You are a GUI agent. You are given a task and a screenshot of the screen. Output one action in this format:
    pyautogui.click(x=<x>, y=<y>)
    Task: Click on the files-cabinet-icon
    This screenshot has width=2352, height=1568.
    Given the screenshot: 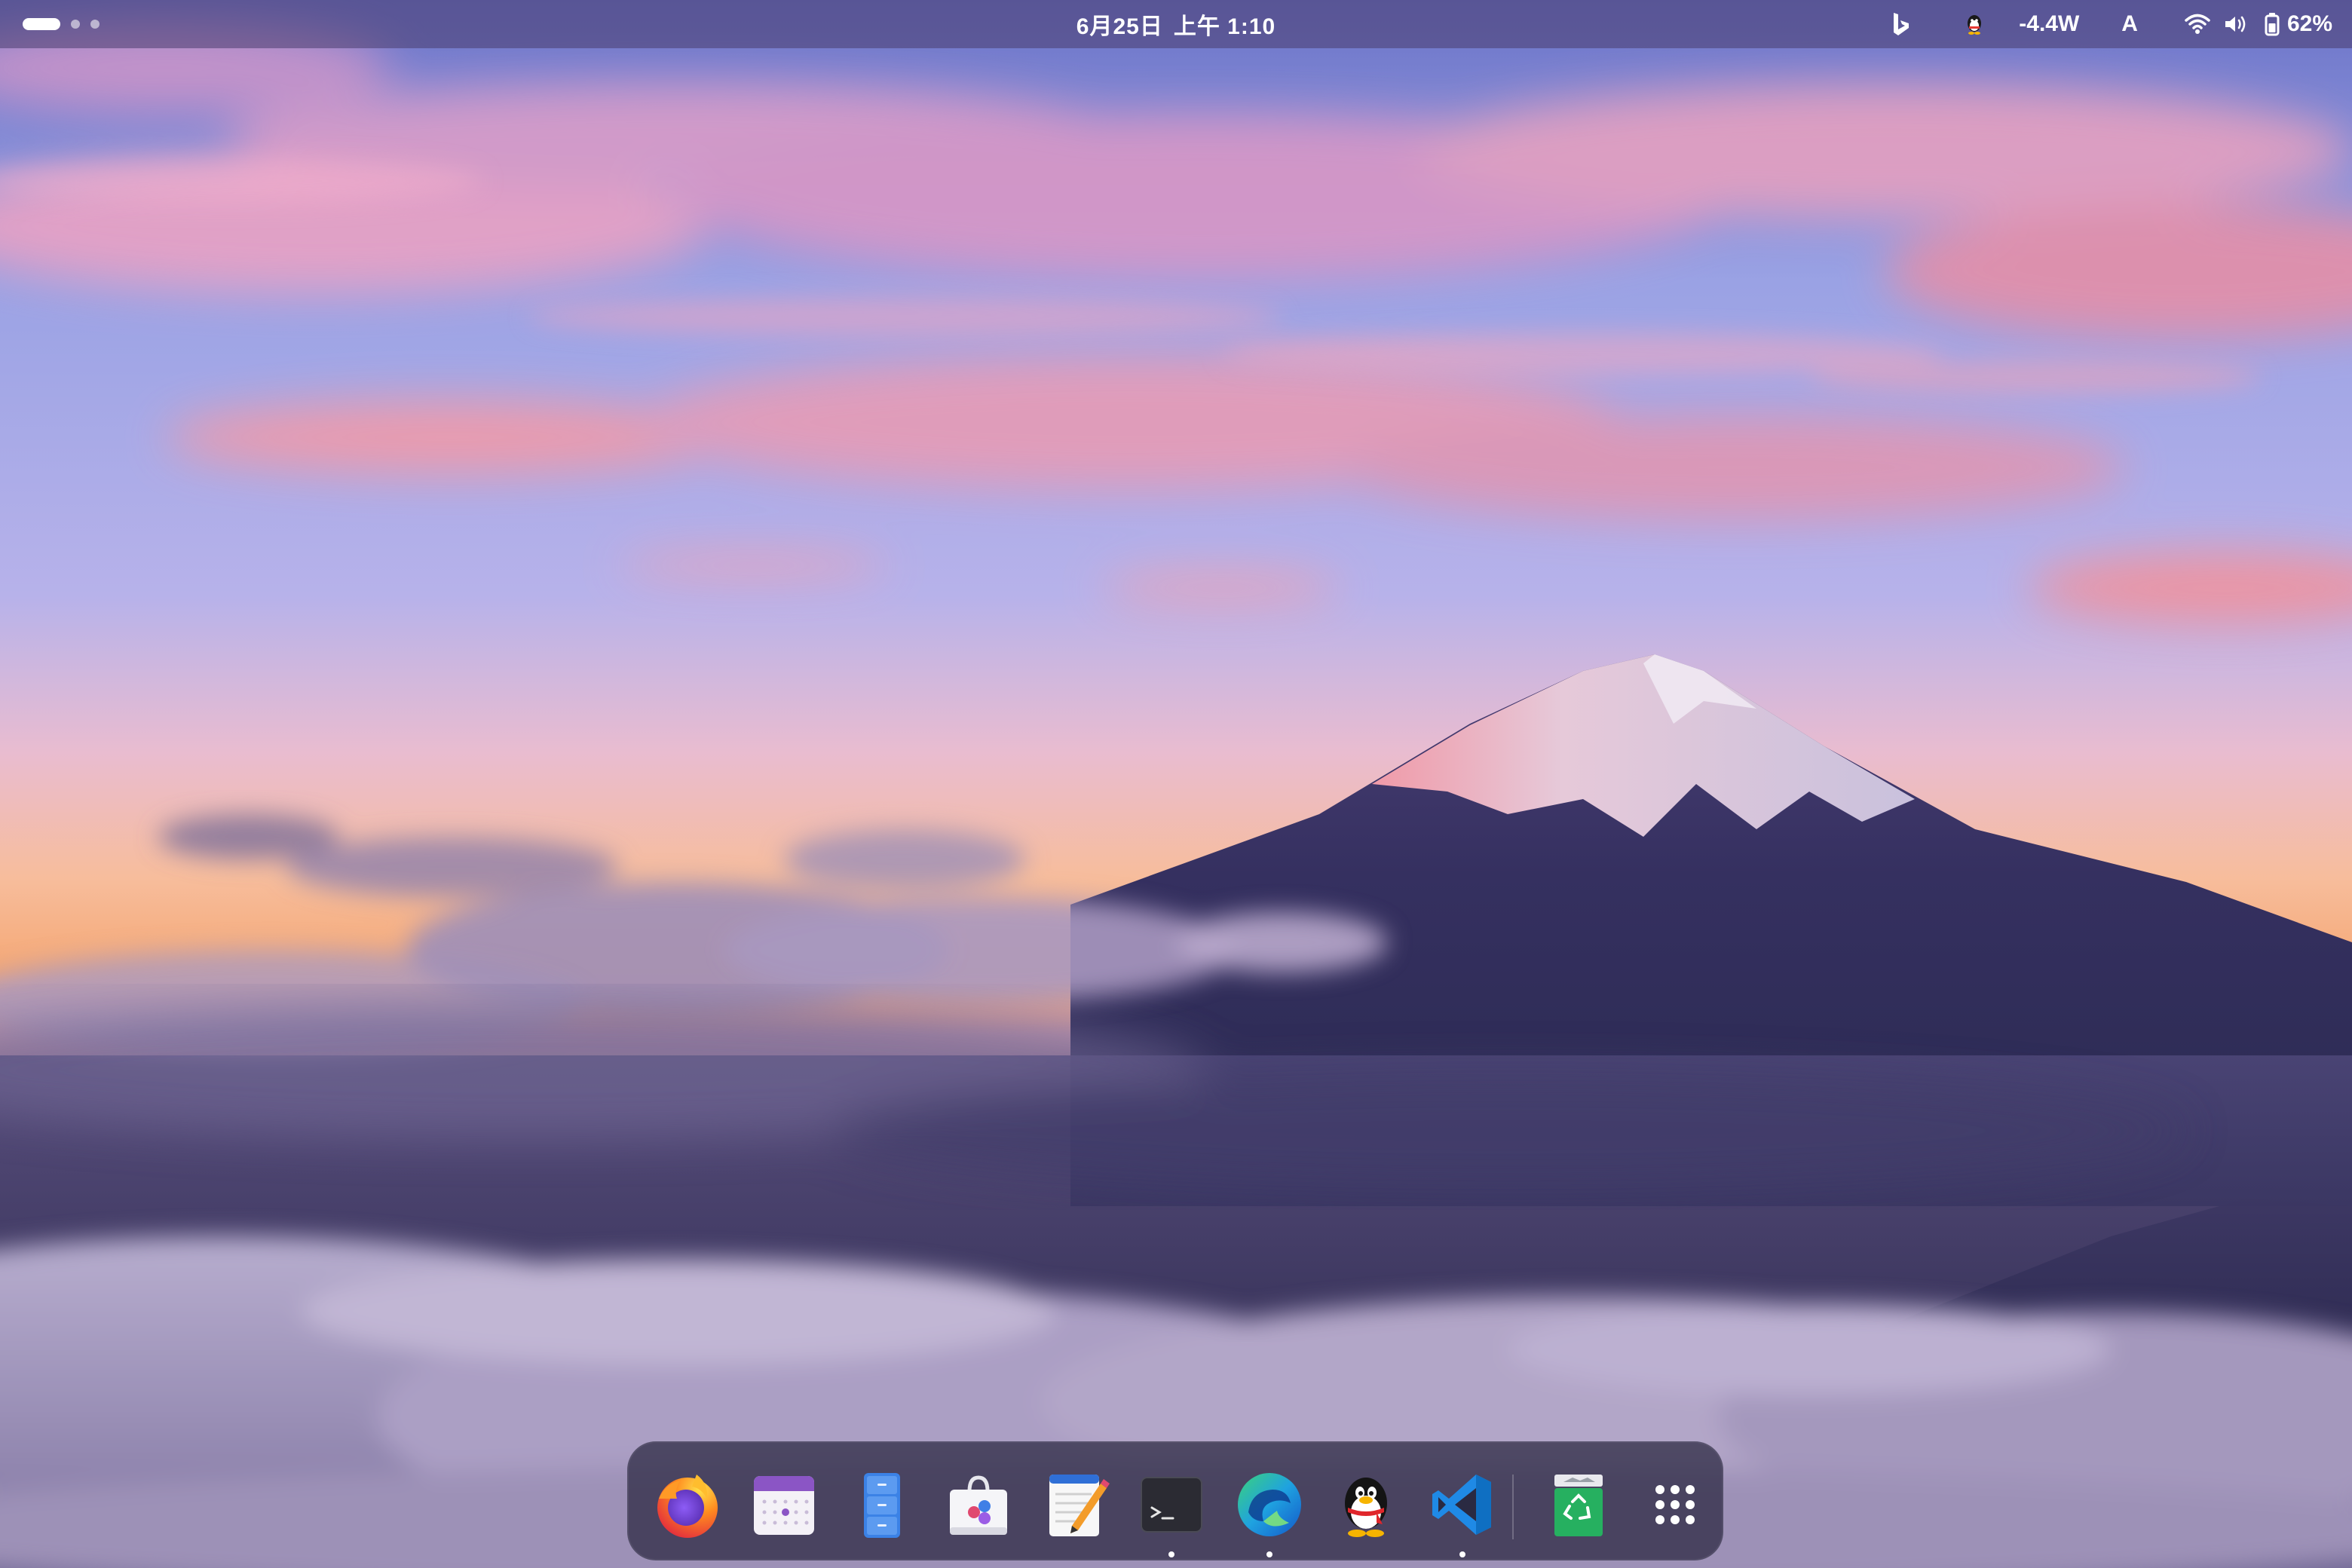 What is the action you would take?
    pyautogui.click(x=882, y=1505)
    